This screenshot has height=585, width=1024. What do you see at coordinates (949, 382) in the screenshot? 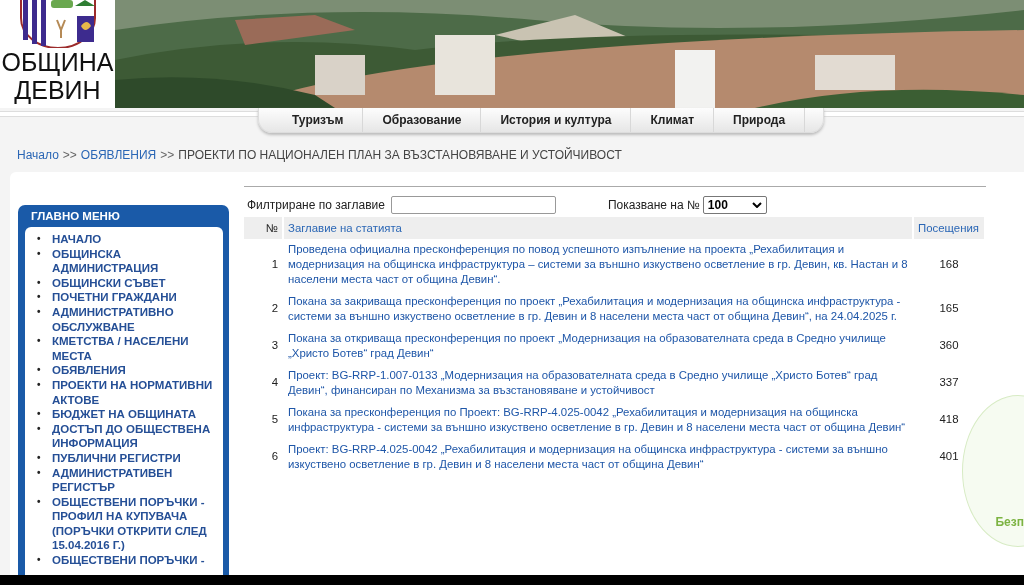
I see `visits-cell-text: 337` at bounding box center [949, 382].